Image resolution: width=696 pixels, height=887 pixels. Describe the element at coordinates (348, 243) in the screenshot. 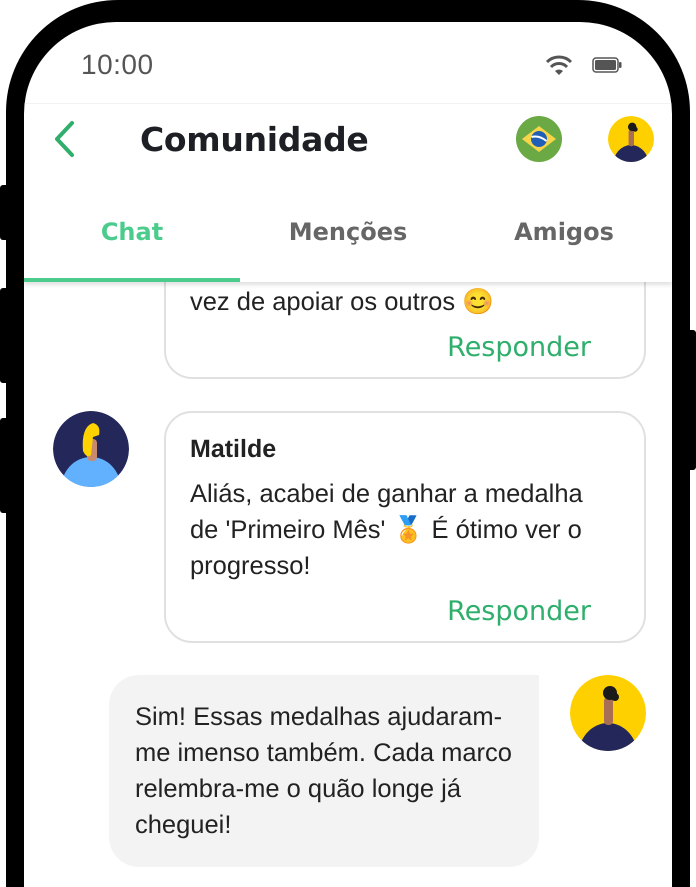

I see `tab: Menções` at that location.